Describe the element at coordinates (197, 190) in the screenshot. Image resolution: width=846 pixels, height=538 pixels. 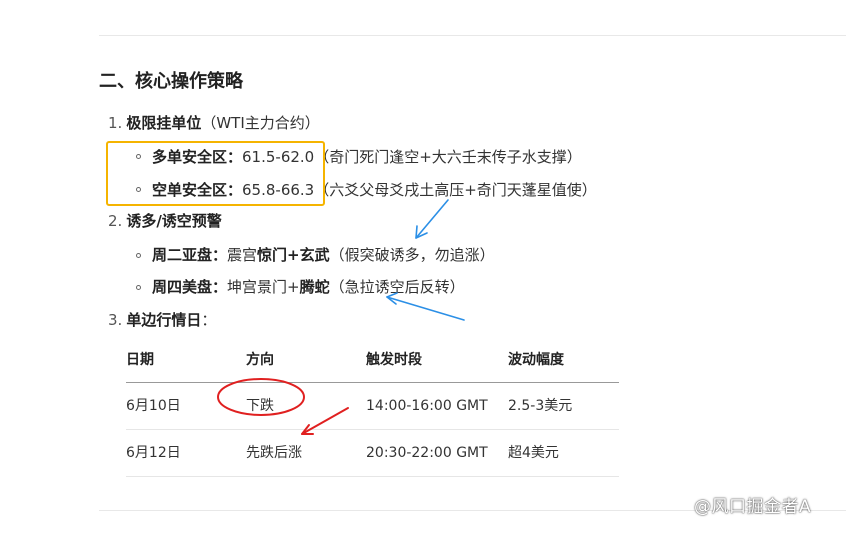
I see `sub-item-label: 空单安全区：` at that location.